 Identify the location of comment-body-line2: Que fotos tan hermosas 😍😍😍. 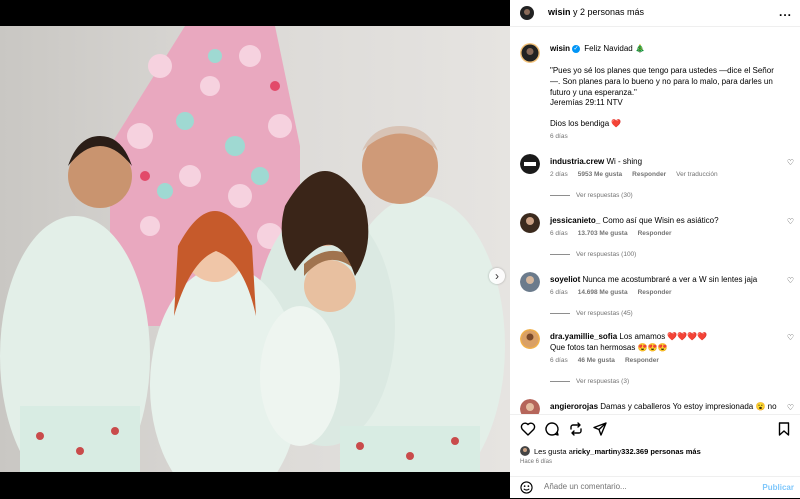
(609, 347).